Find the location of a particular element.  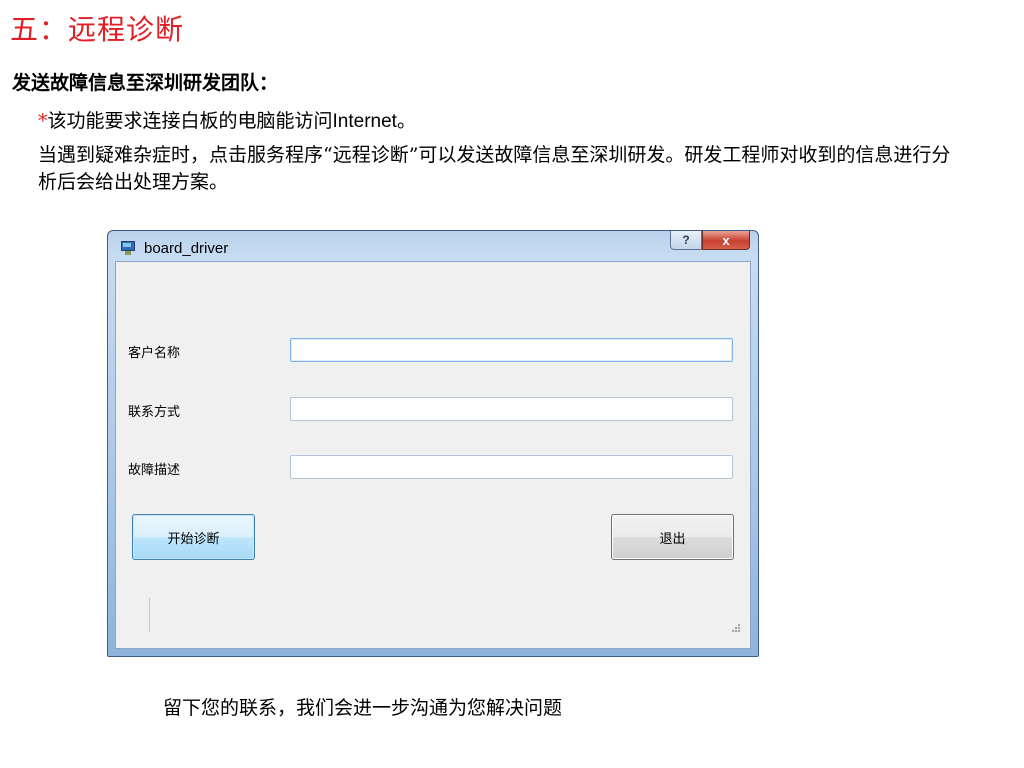

window-title: board_driver is located at coordinates (186, 248).